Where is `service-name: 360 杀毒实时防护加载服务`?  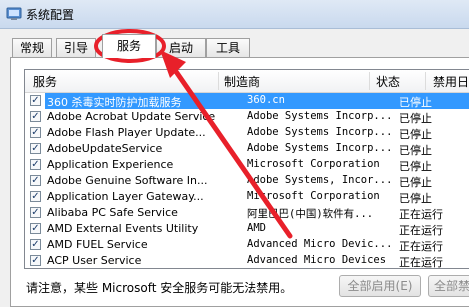 service-name: 360 杀毒实时防护加载服务 is located at coordinates (114, 102).